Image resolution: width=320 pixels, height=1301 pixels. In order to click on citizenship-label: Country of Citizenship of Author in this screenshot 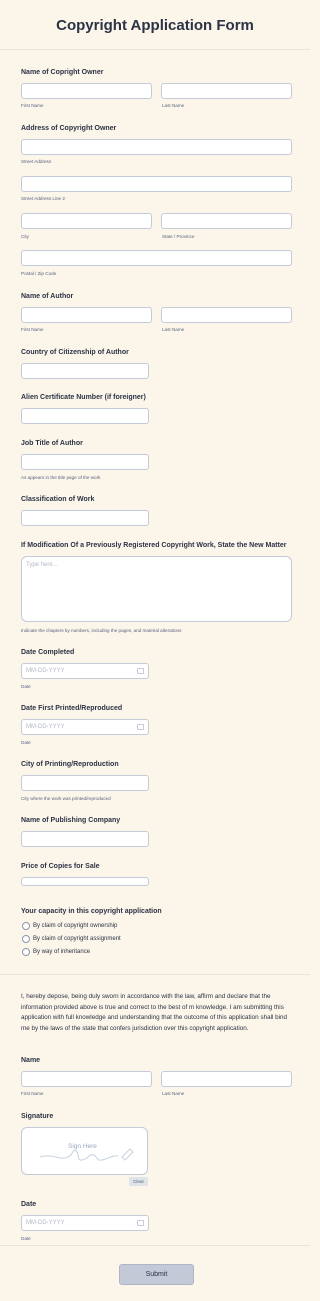, I will do `click(75, 352)`.